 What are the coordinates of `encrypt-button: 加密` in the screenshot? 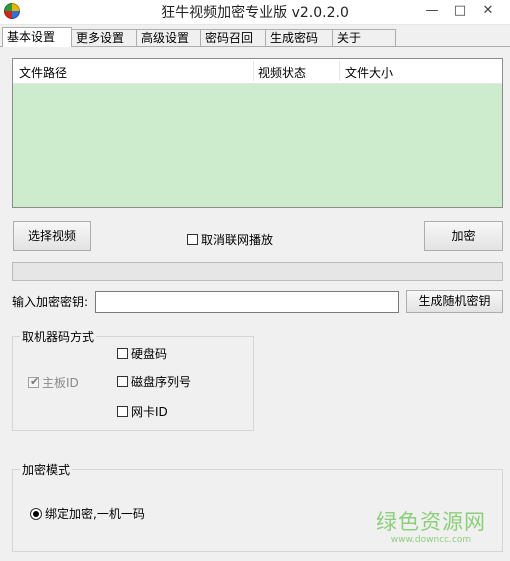 It's located at (463, 236).